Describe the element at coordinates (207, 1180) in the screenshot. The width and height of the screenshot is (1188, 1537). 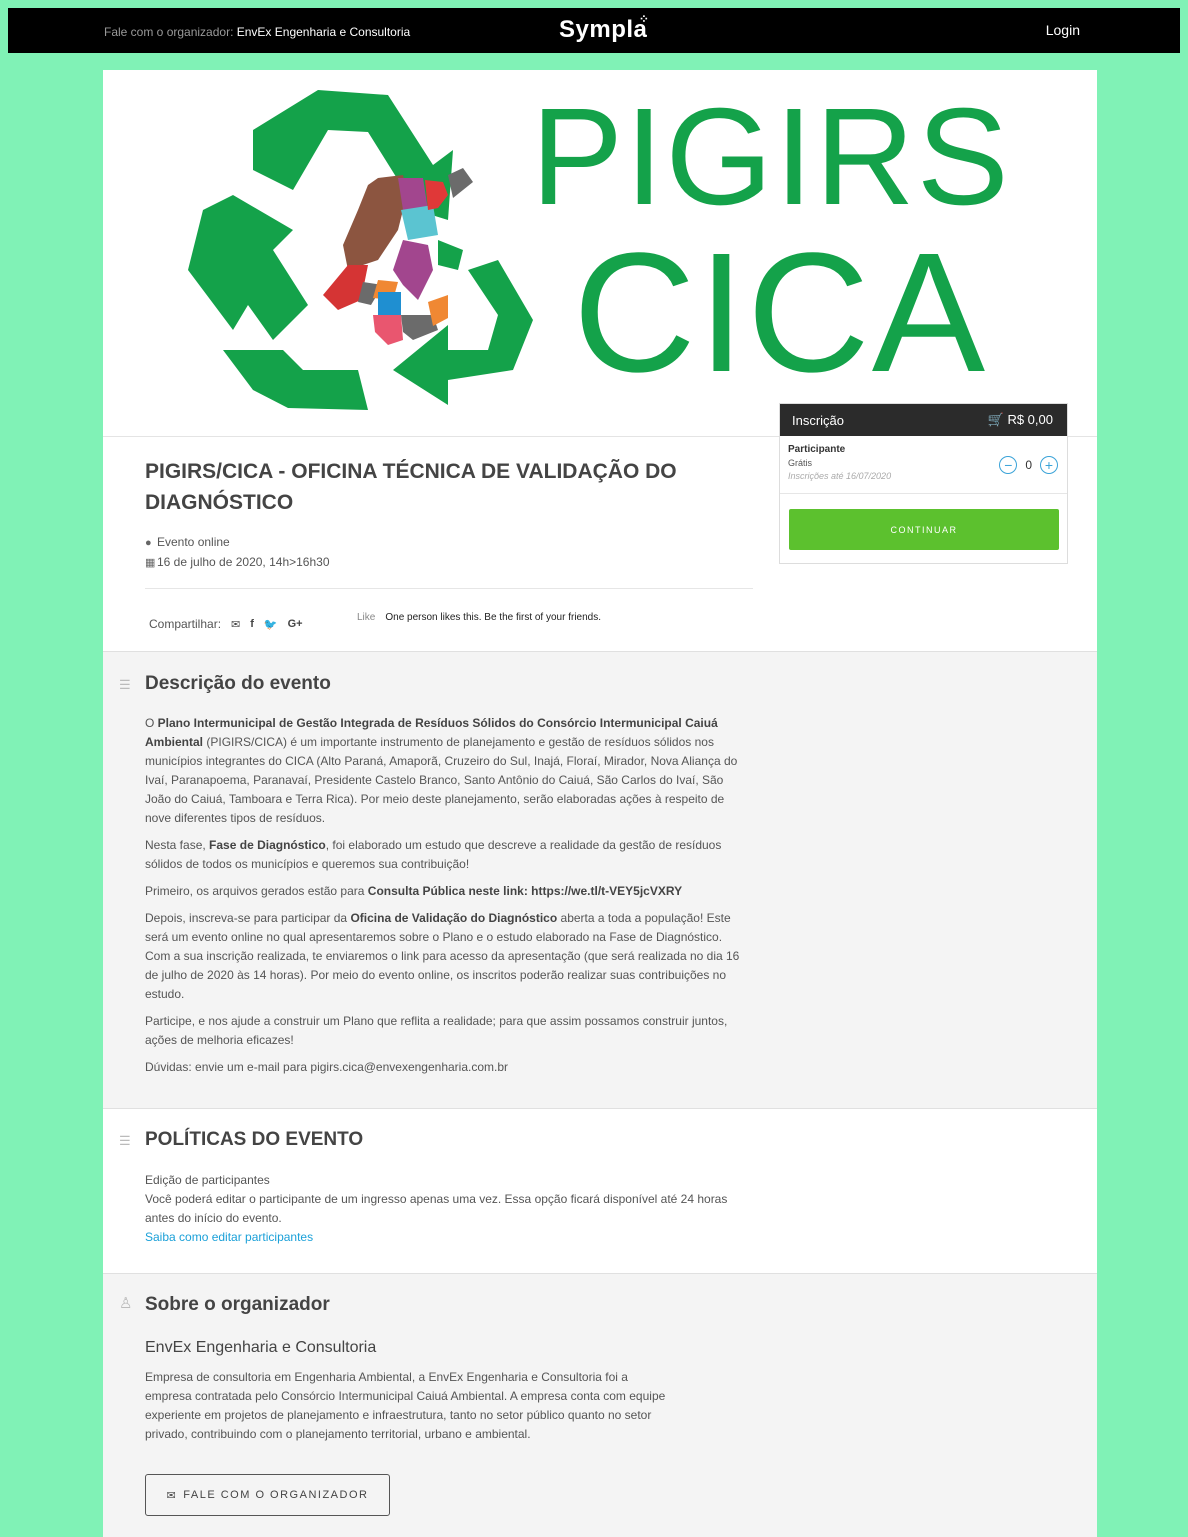
I see `policies-subtitle: Edição de participantes` at that location.